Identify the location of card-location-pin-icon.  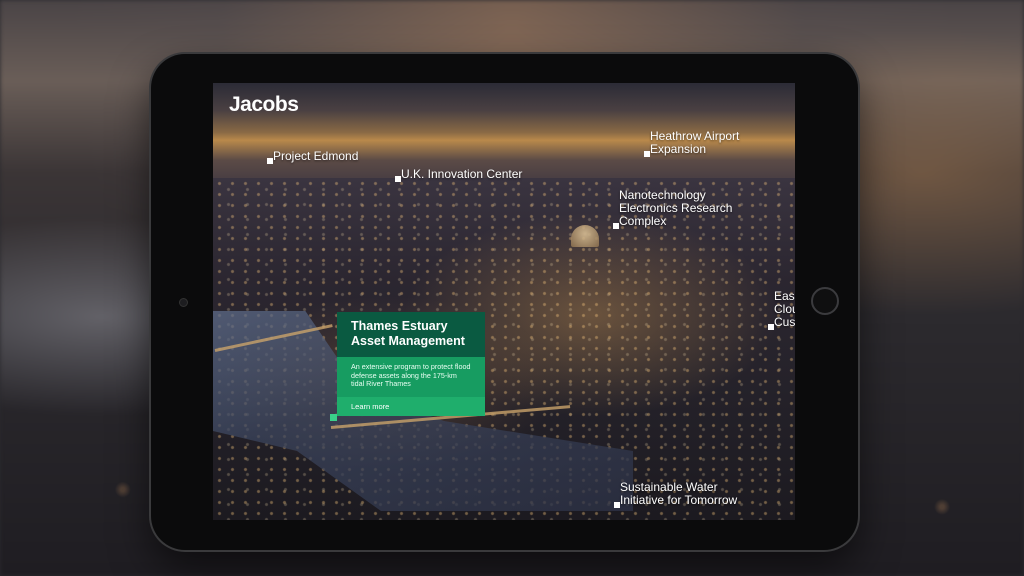
(333, 417).